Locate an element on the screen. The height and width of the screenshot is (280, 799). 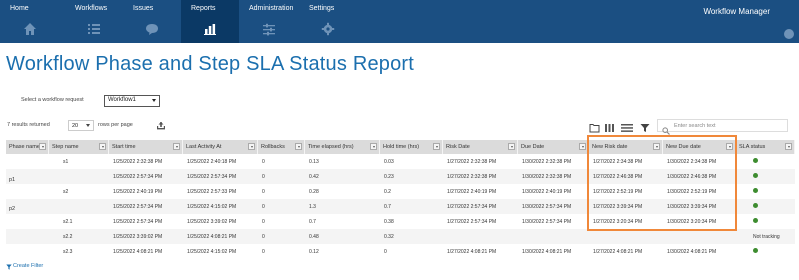
nav-item-workflows: Workflows is located at coordinates (94, 21).